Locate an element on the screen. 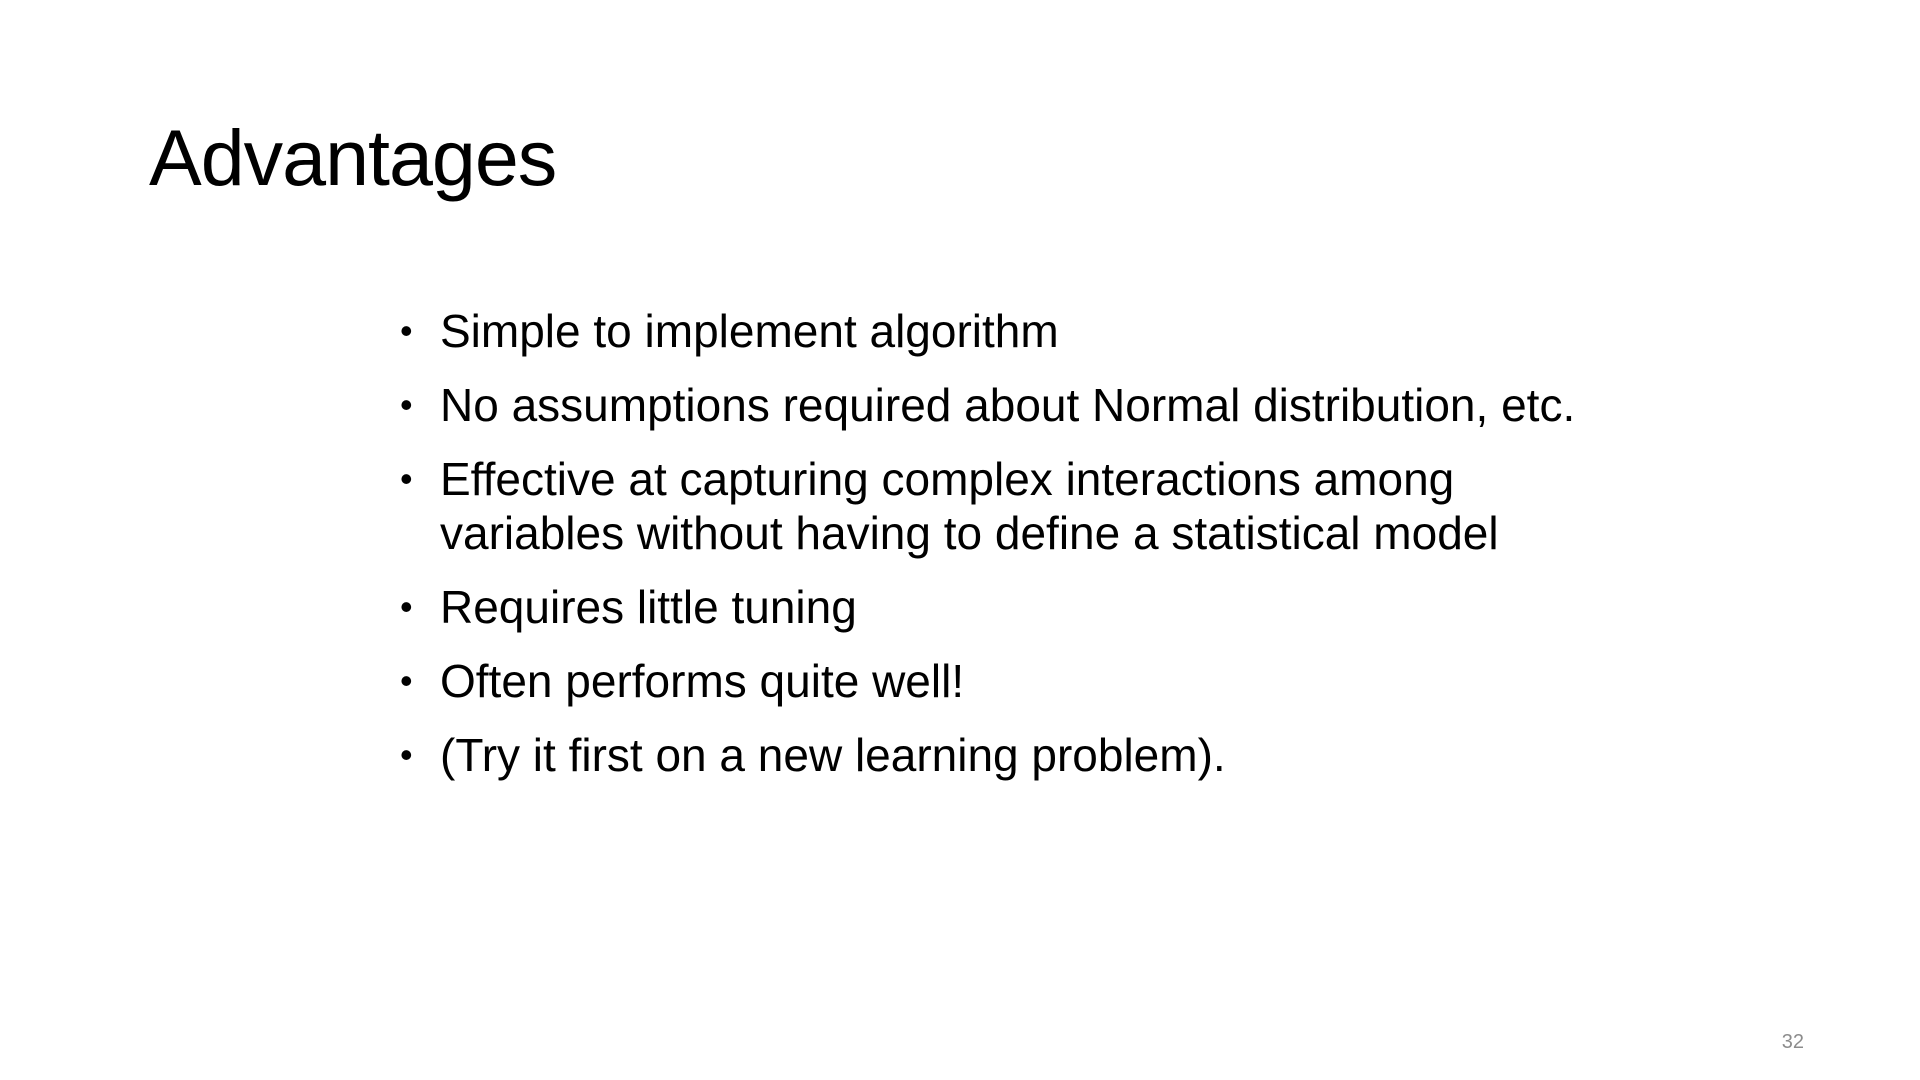  page-number: 32 is located at coordinates (1792, 1042).